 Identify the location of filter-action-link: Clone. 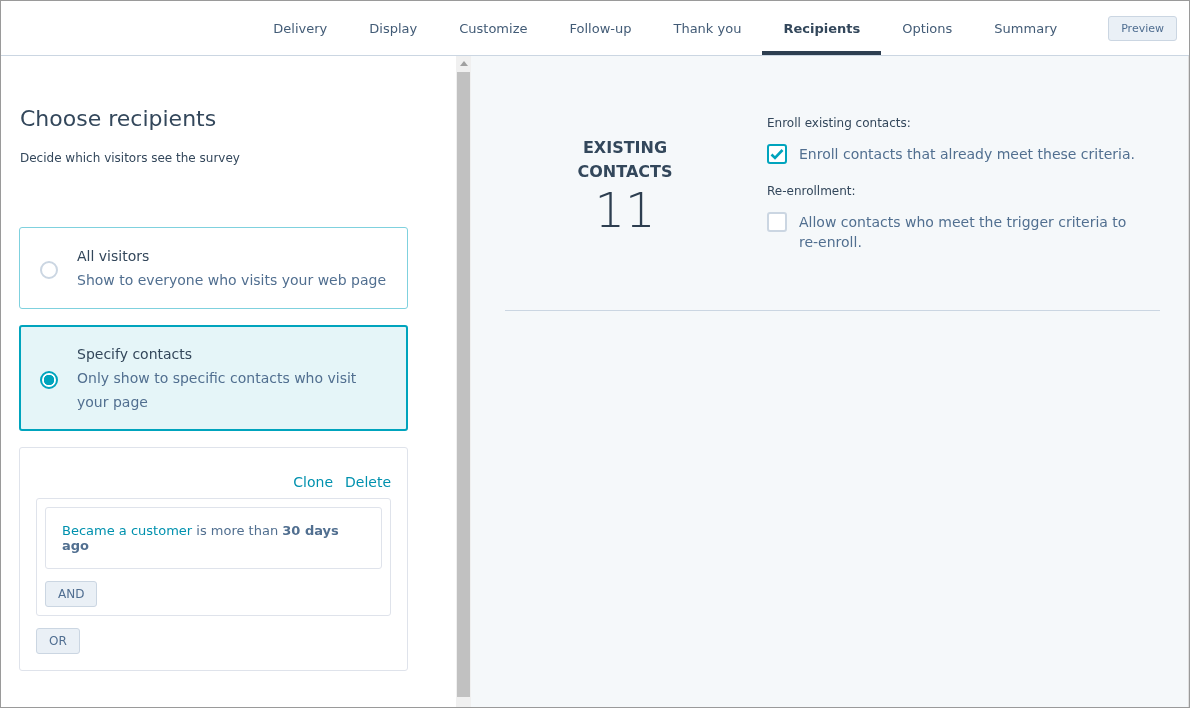
(313, 482).